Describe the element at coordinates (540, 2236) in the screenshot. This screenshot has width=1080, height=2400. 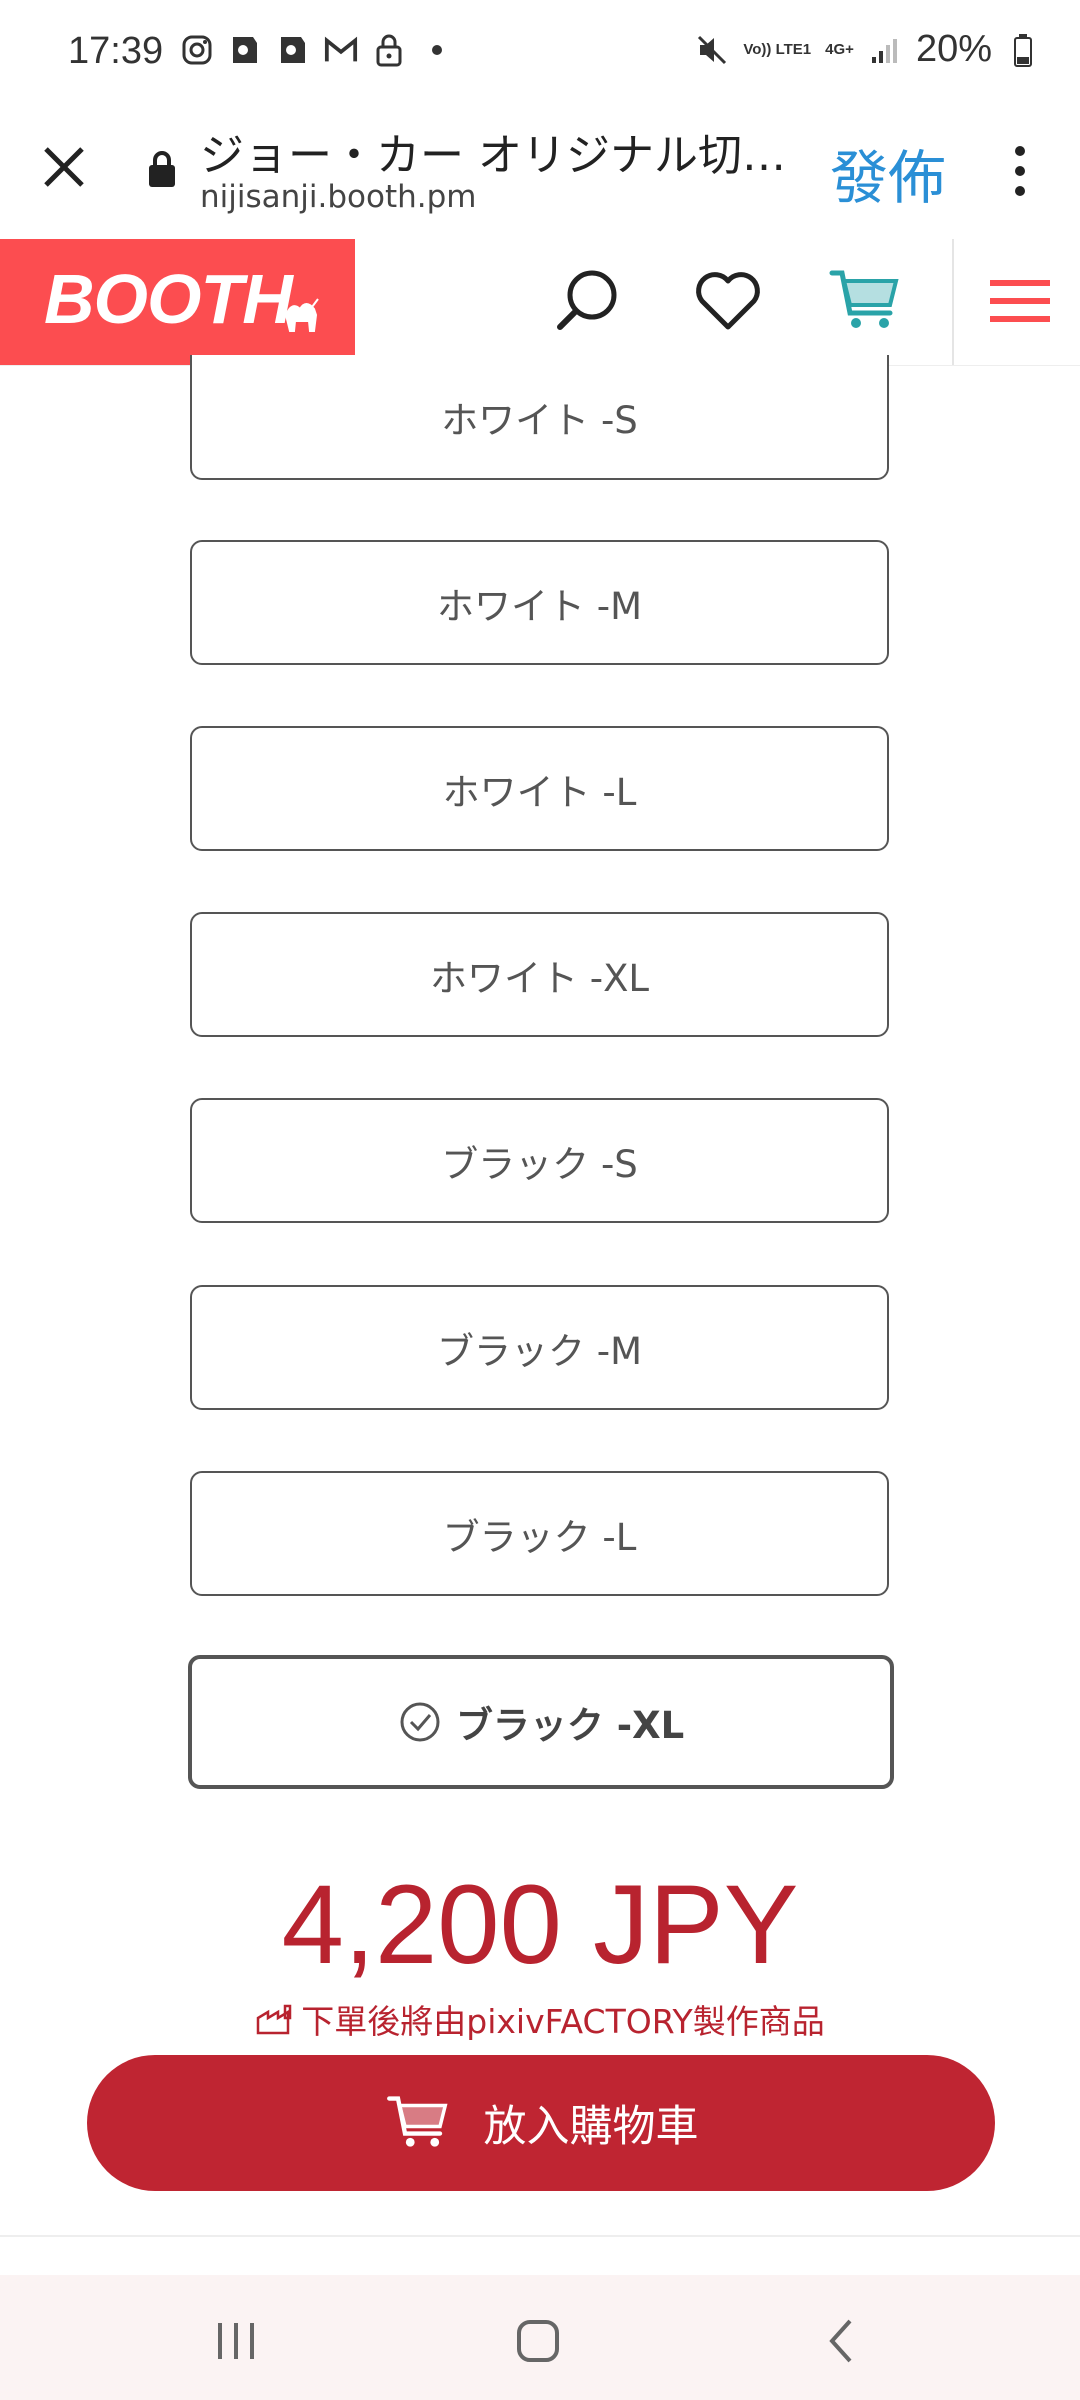
I see `divider` at that location.